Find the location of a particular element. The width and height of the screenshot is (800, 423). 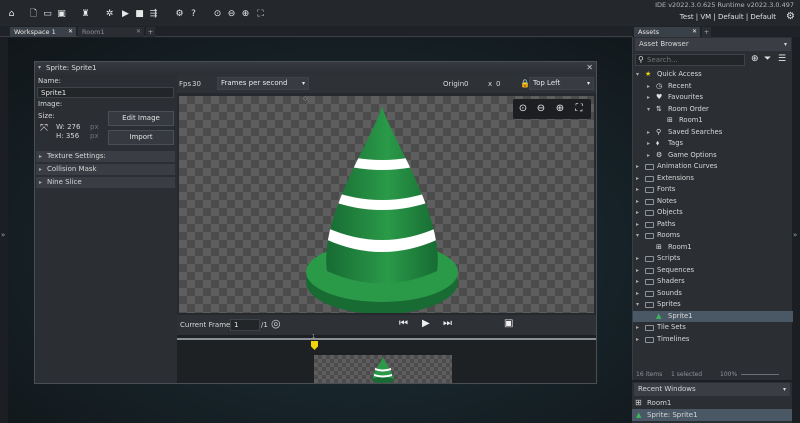

collapse-icon: ▾ is located at coordinates (39, 68).